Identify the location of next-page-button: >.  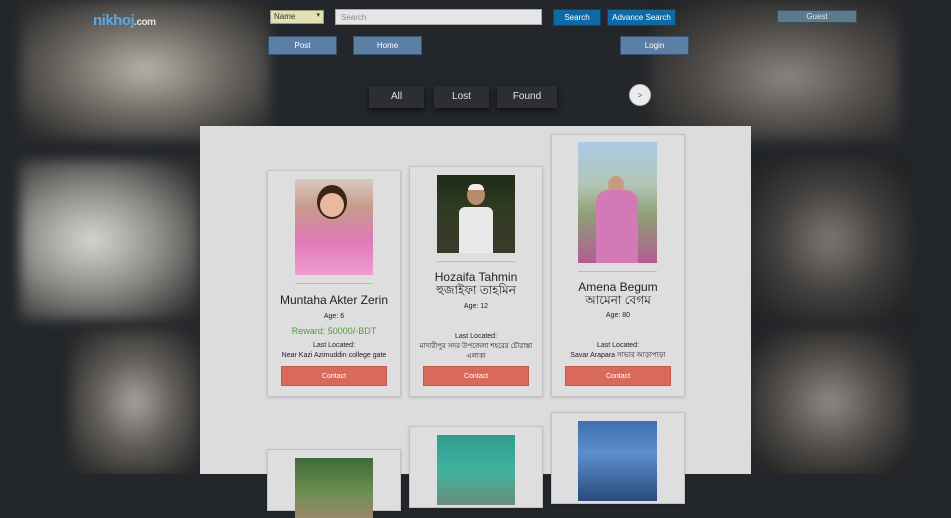
(640, 95).